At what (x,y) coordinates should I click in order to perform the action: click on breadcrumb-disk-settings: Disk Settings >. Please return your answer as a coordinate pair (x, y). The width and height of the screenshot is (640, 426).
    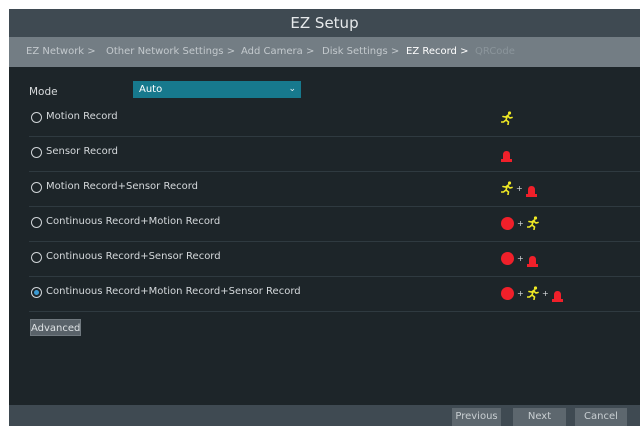
    Looking at the image, I should click on (360, 52).